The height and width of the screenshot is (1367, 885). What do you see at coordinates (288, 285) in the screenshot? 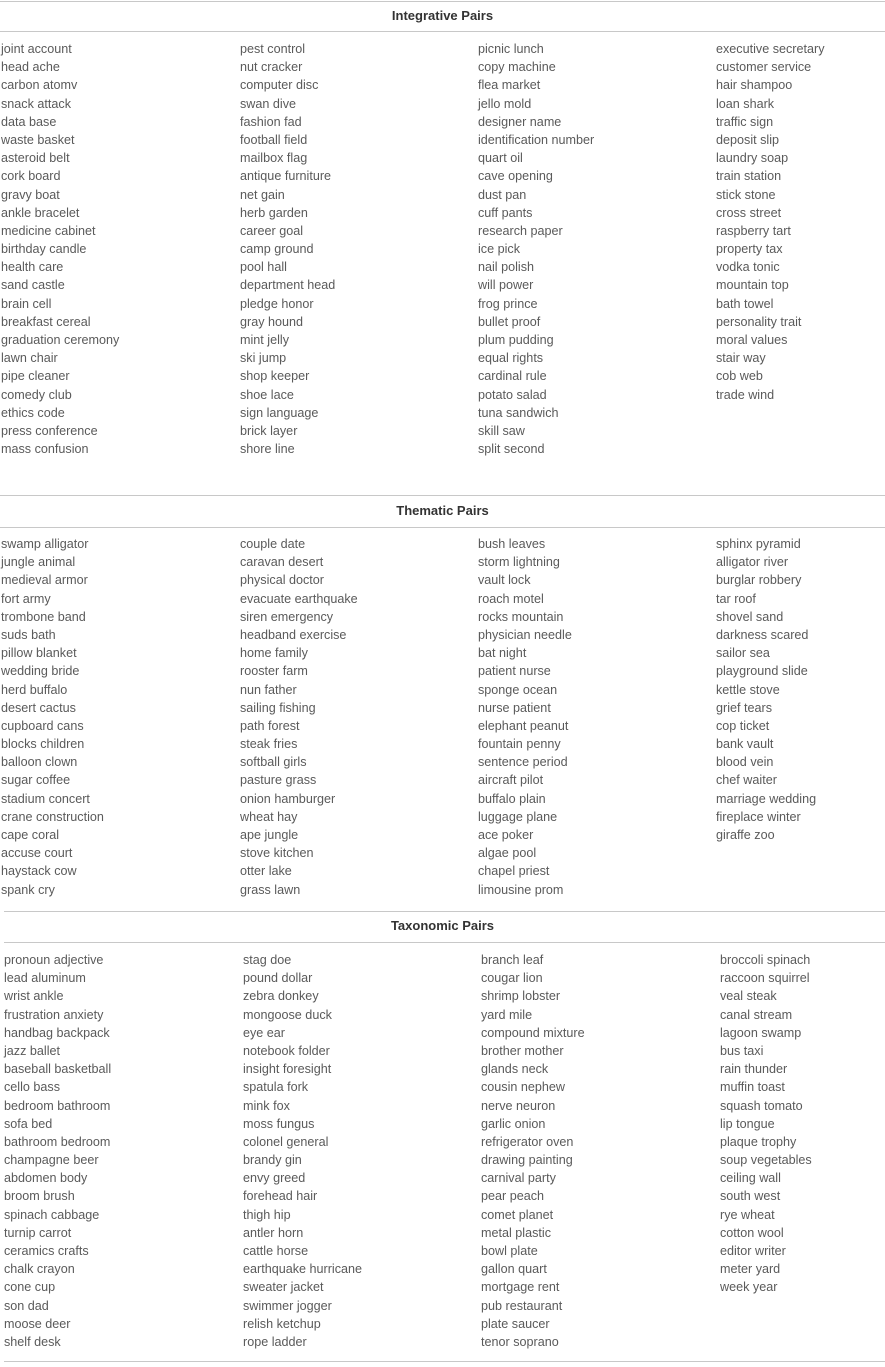
I see `word-pair: department head` at bounding box center [288, 285].